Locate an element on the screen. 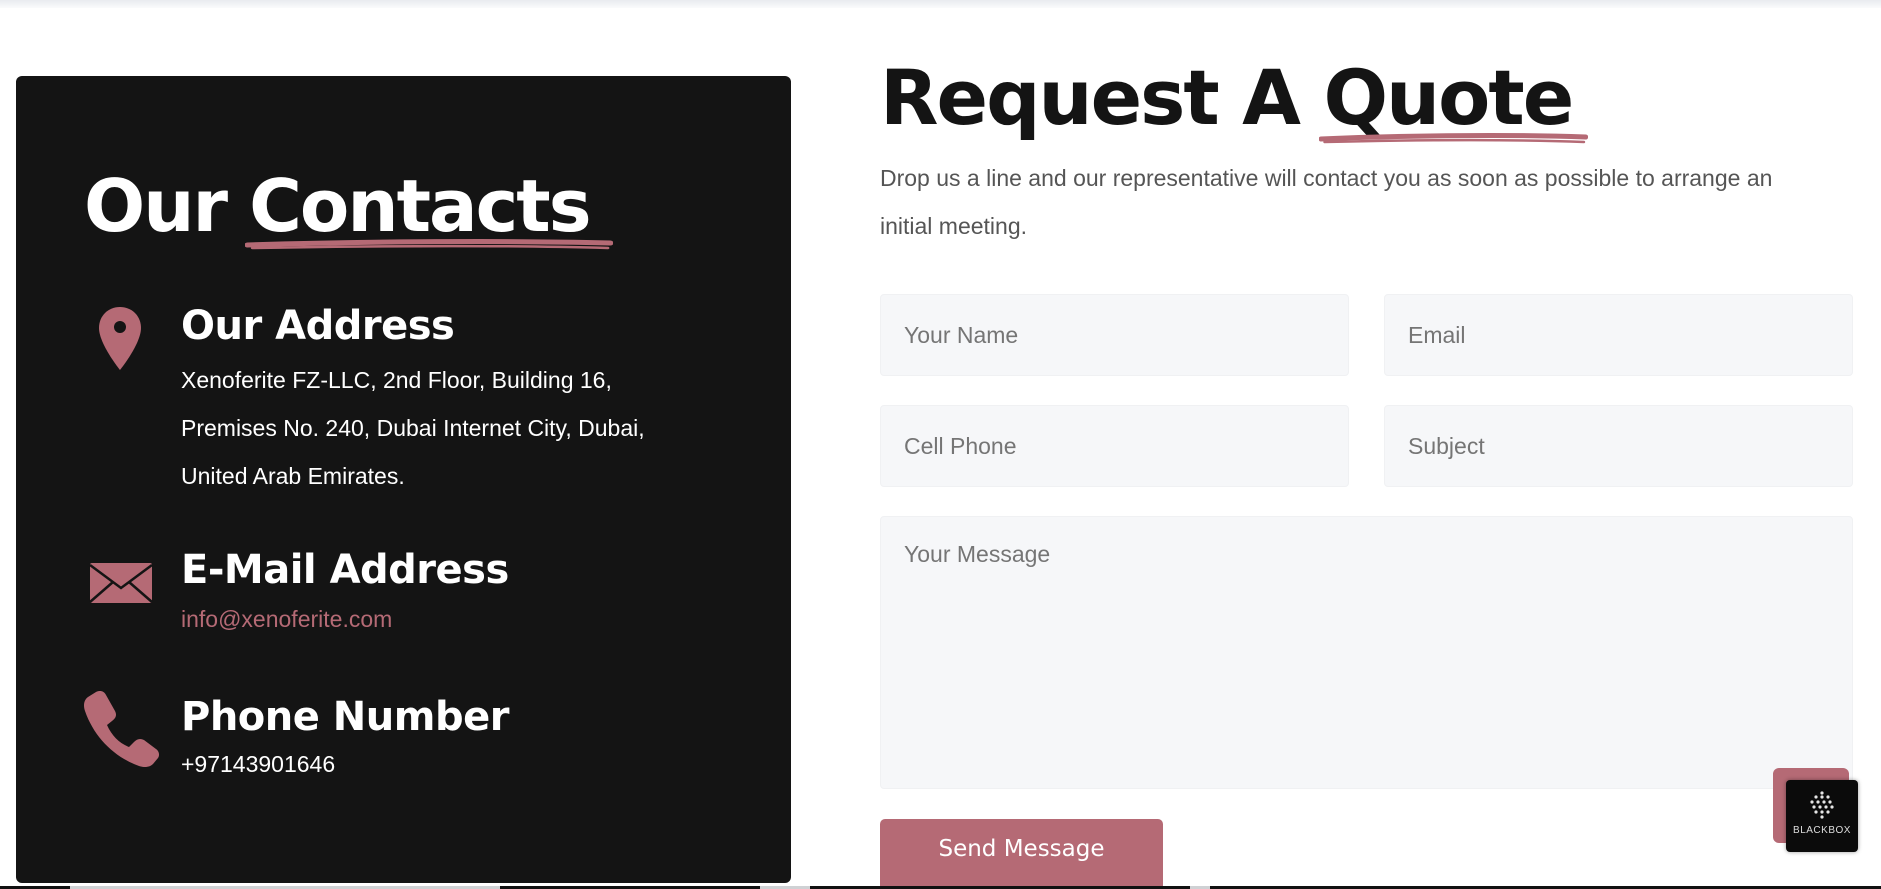 Image resolution: width=1881 pixels, height=889 pixels. header-shadow is located at coordinates (940, 4).